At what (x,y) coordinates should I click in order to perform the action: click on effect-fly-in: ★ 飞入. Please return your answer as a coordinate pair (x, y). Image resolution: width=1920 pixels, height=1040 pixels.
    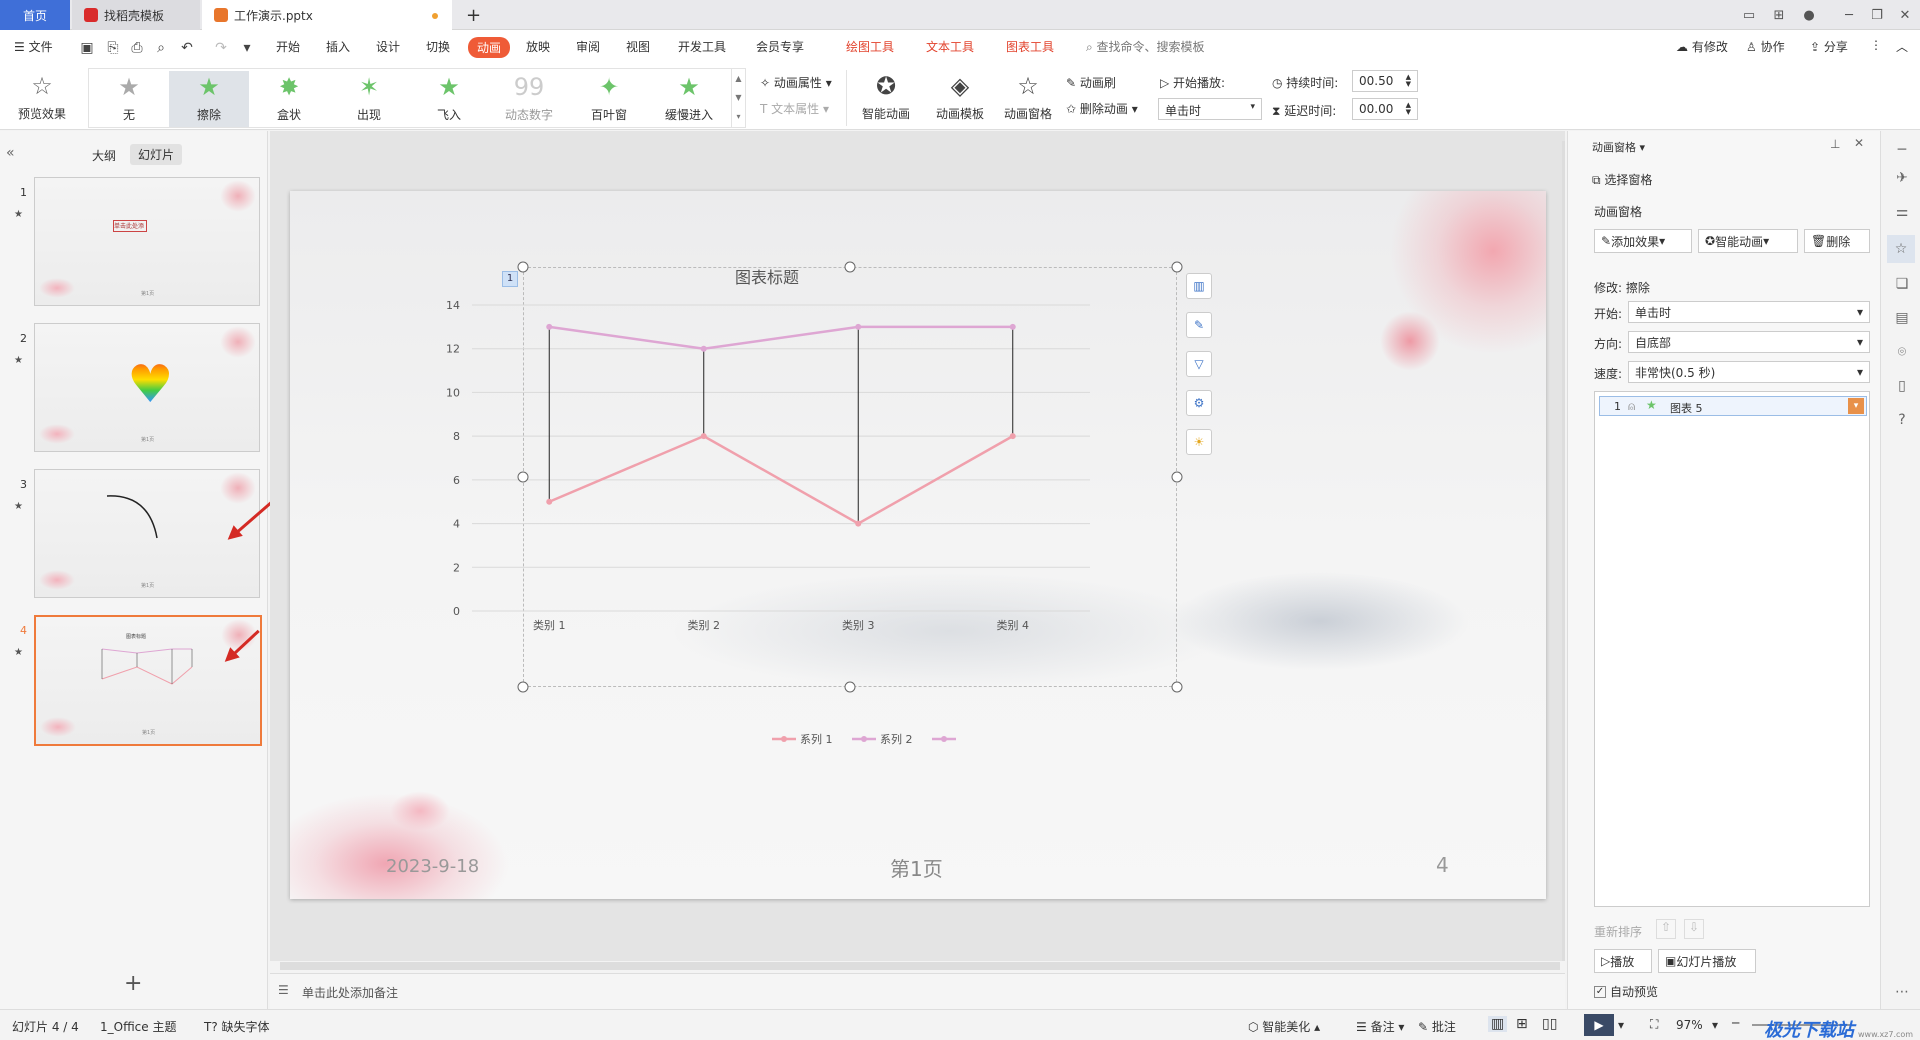
    Looking at the image, I should click on (449, 99).